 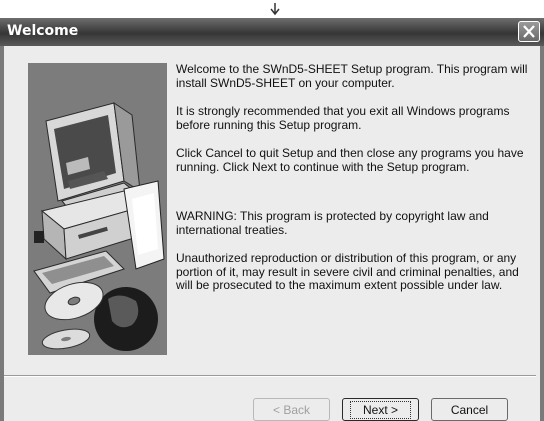 What do you see at coordinates (275, 9) in the screenshot?
I see `cursor-icon` at bounding box center [275, 9].